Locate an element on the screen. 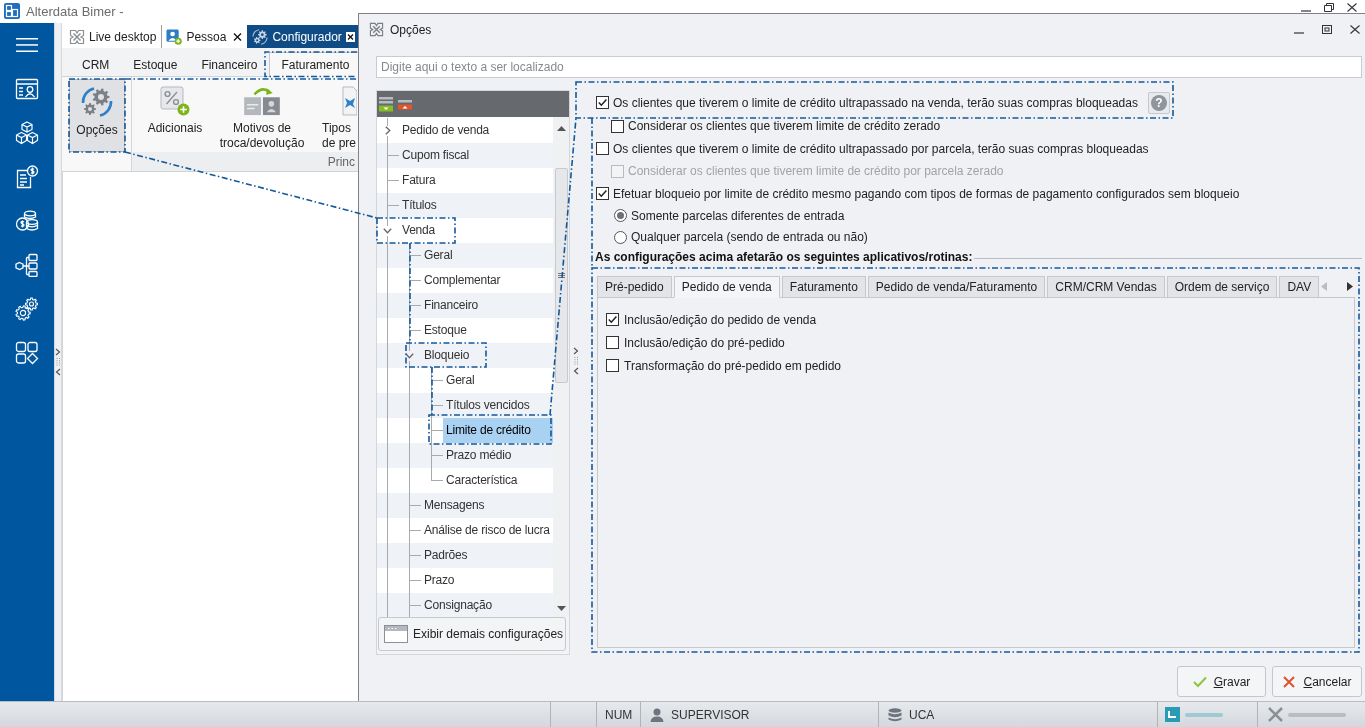 The height and width of the screenshot is (727, 1365). tree-item: Análise de risco de lucra is located at coordinates (487, 530).